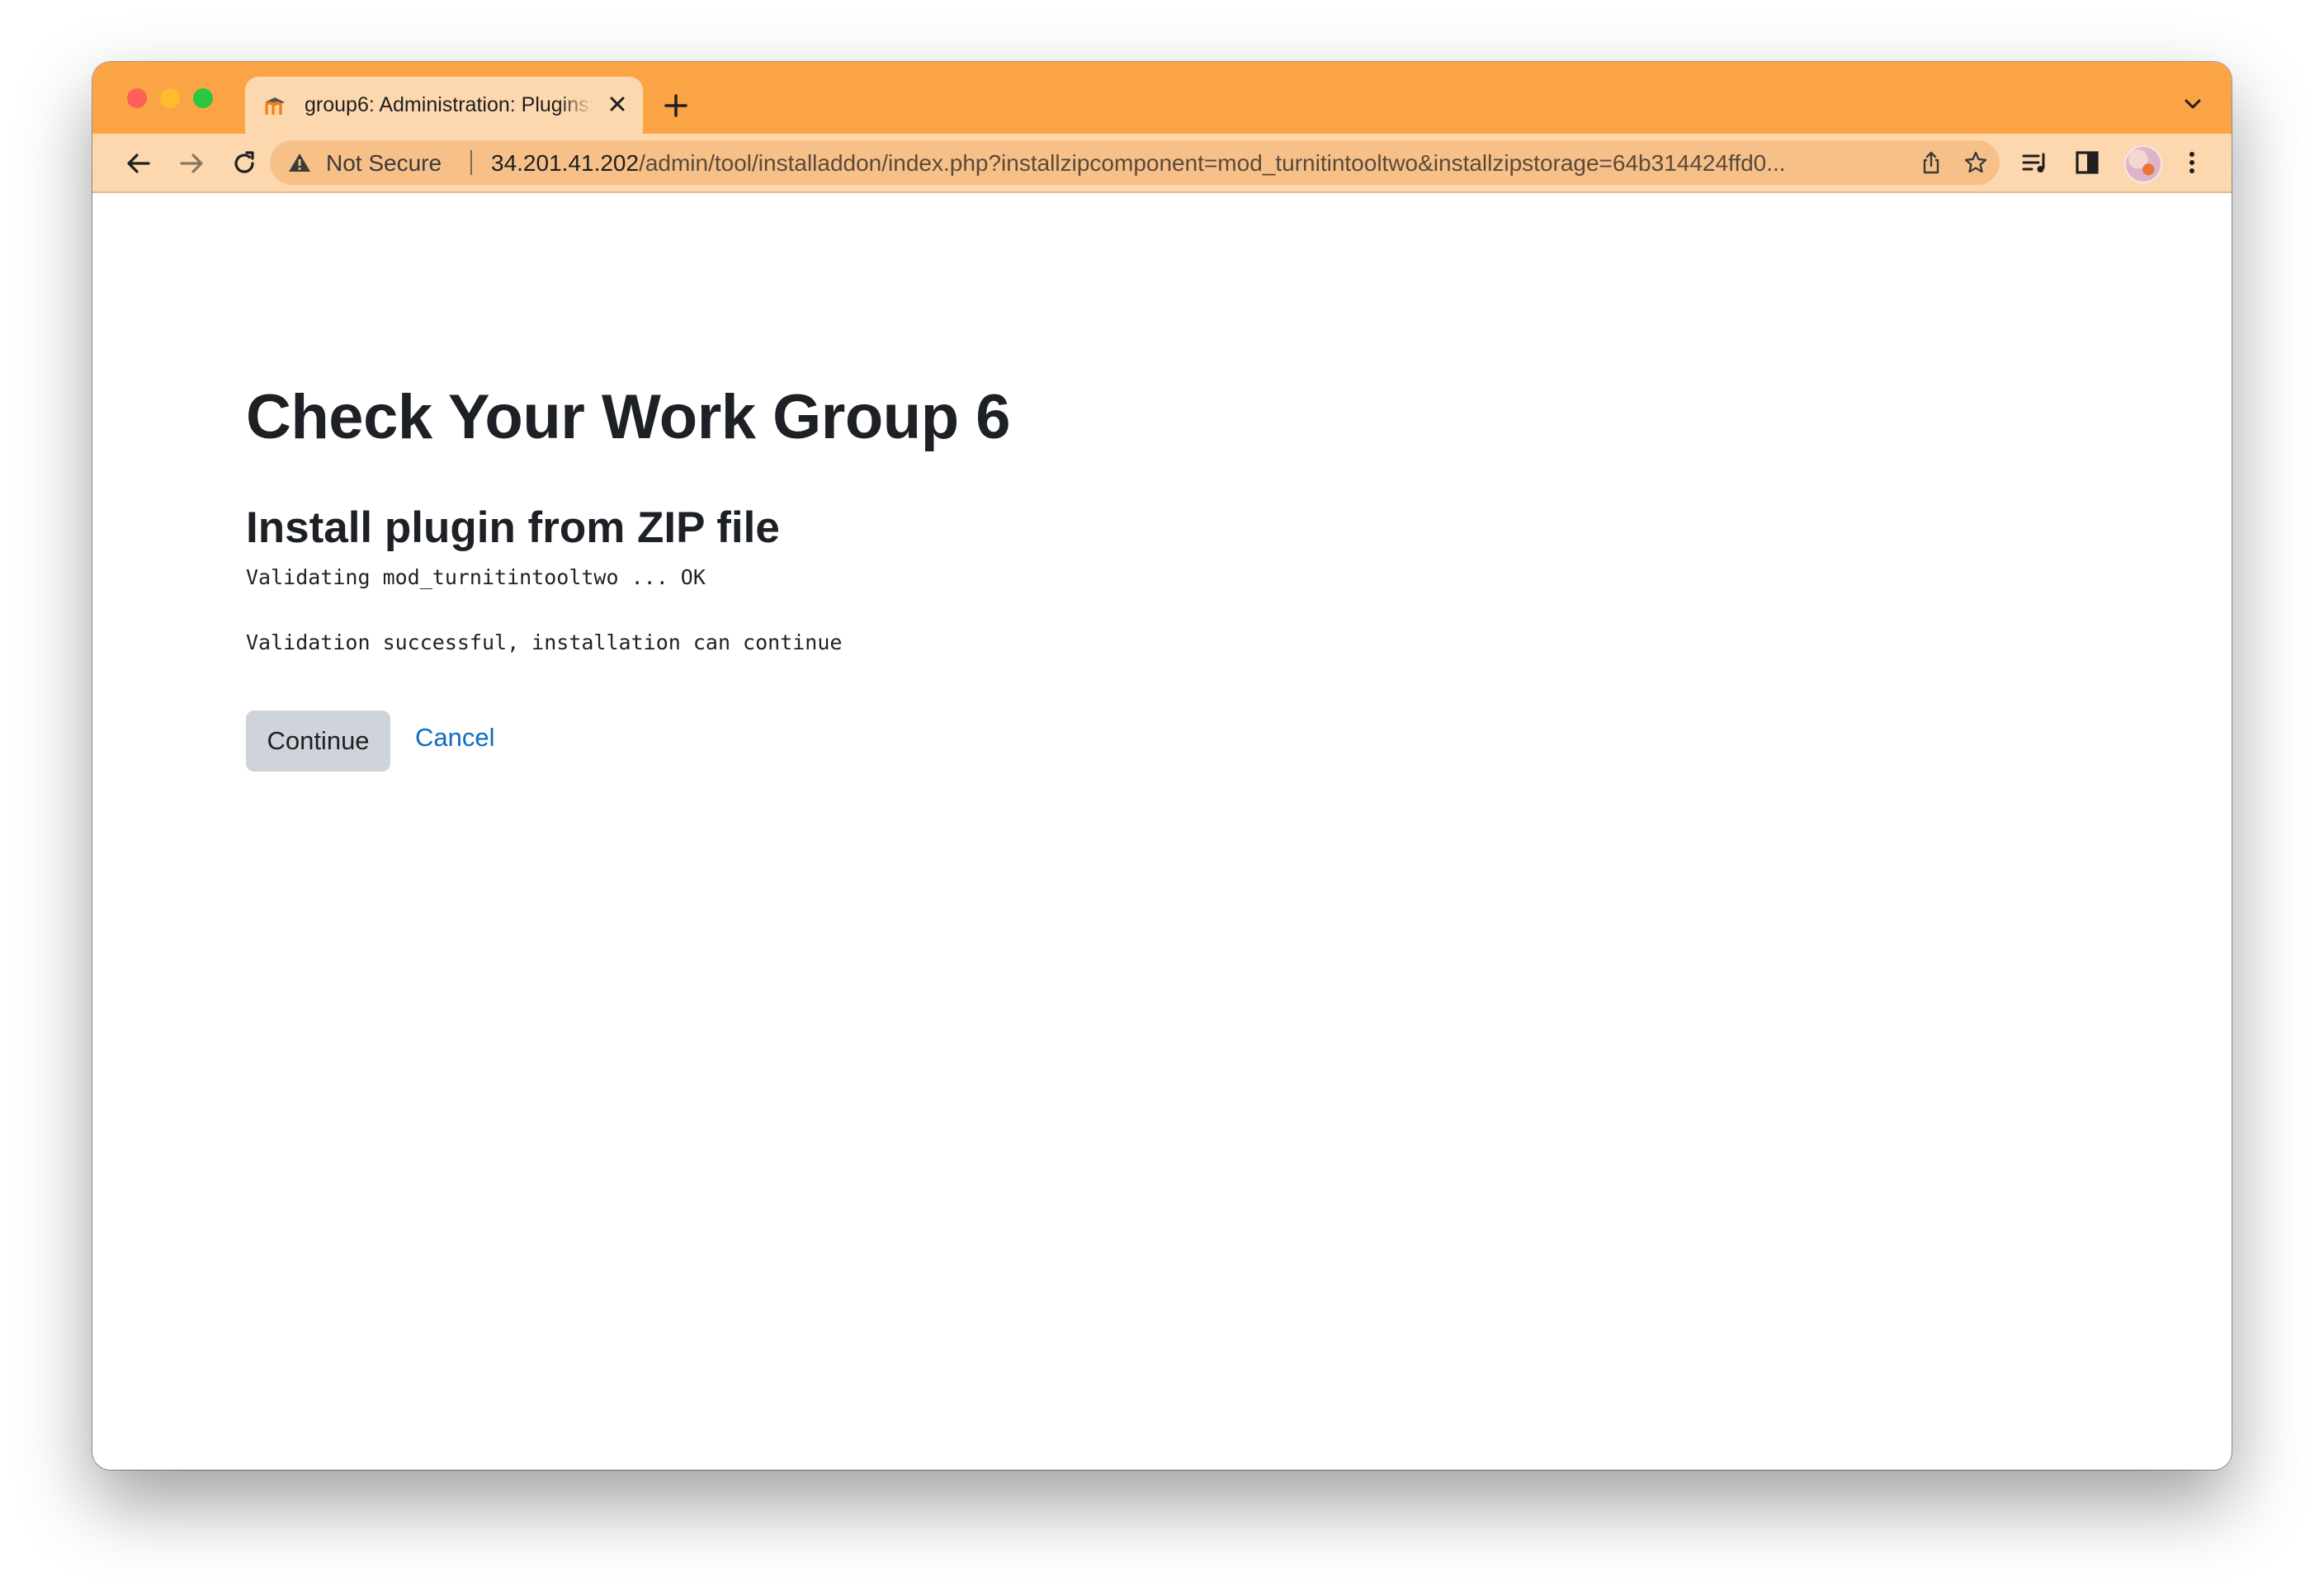 The height and width of the screenshot is (1591, 2324). I want to click on tab-search-chevron-icon, so click(2193, 104).